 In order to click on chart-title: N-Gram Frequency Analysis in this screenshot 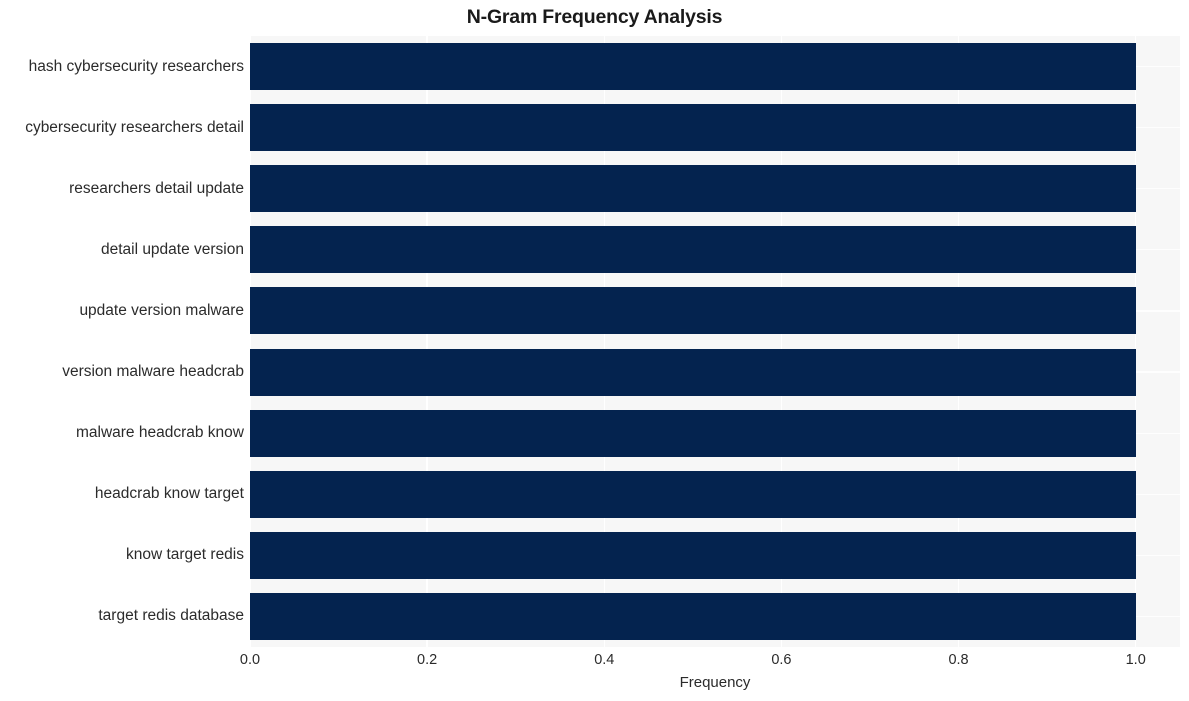, I will do `click(594, 17)`.